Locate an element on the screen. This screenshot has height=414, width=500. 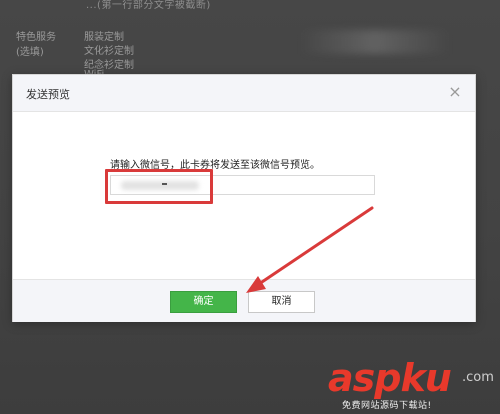
annotation-arrow is located at coordinates (310, 249).